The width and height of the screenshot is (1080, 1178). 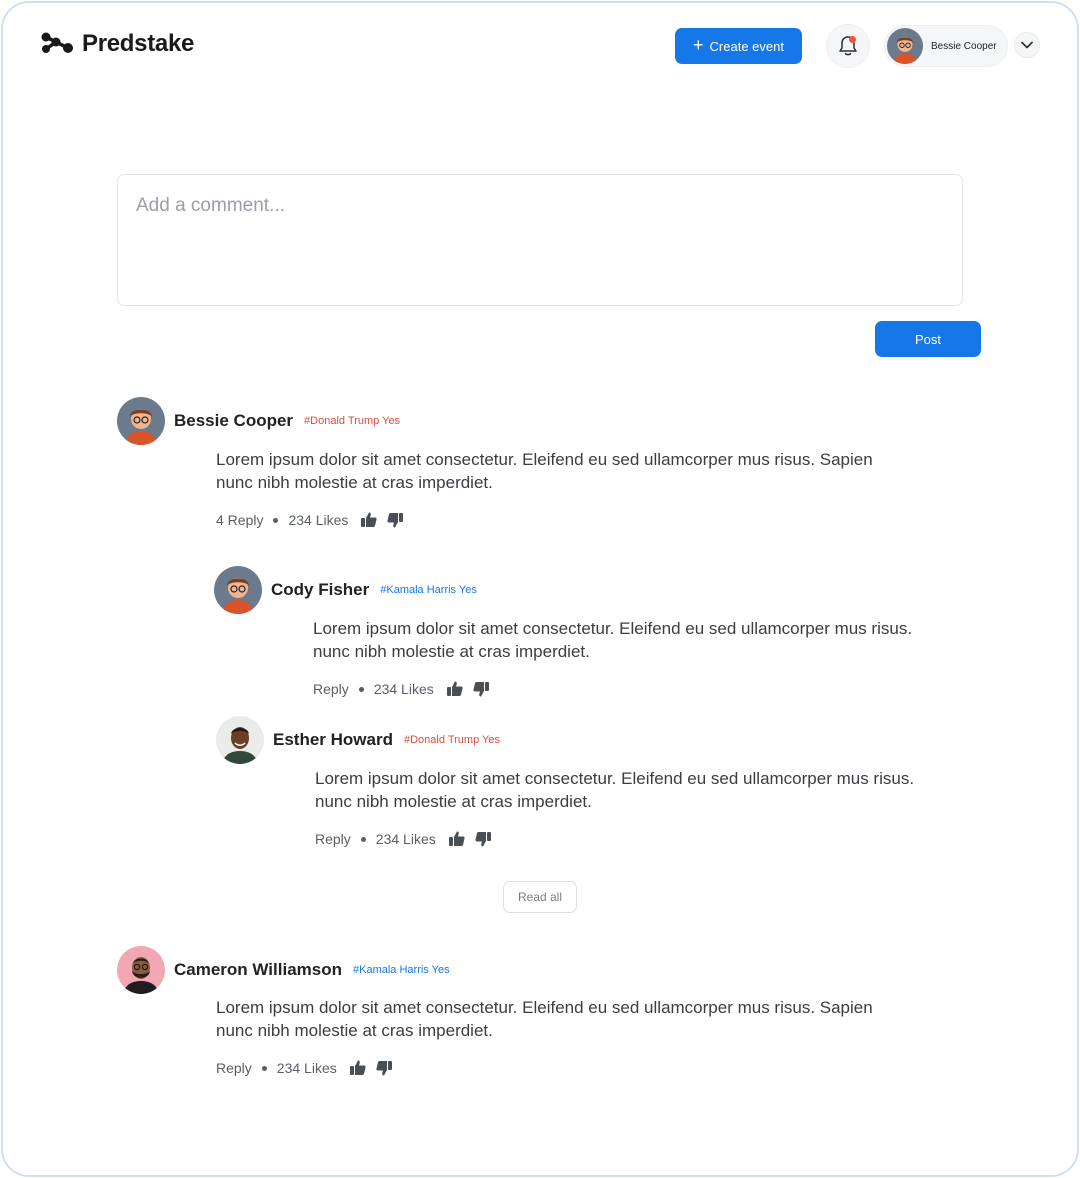 What do you see at coordinates (333, 740) in the screenshot?
I see `comment-author: Esther Howard` at bounding box center [333, 740].